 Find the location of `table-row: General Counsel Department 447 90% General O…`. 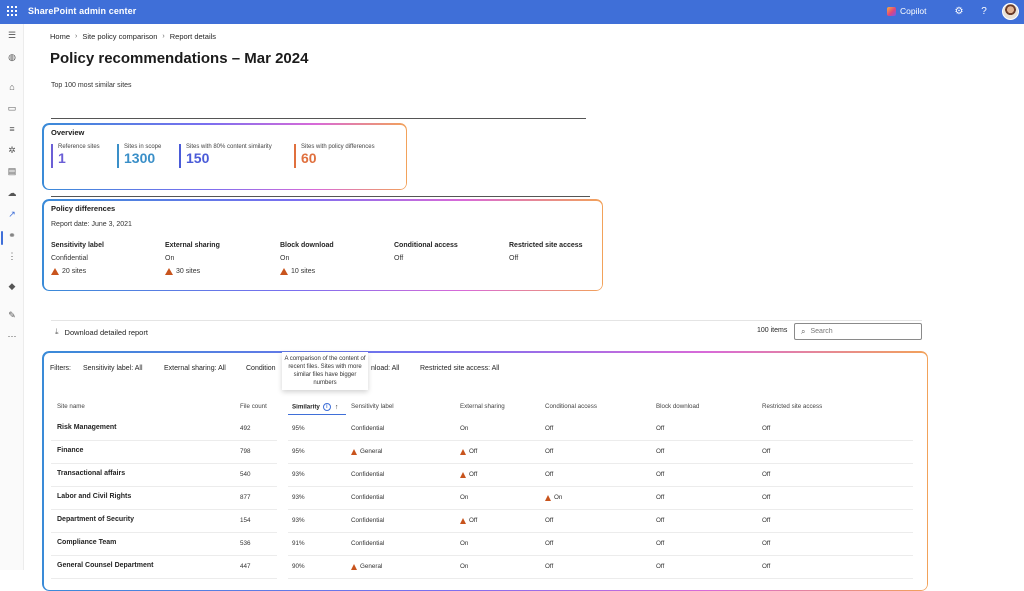

table-row: General Counsel Department 447 90% General O… is located at coordinates (482, 567).